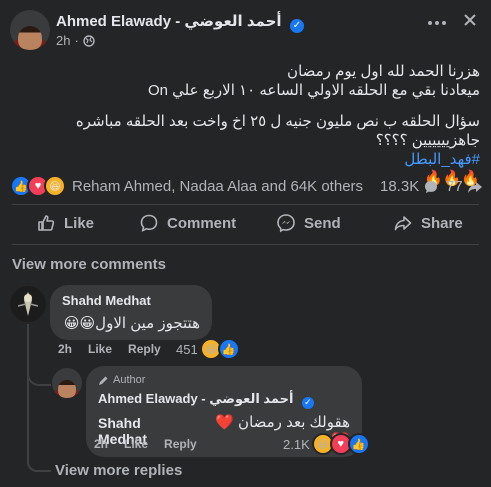  Describe the element at coordinates (39, 467) in the screenshot. I see `more-replies-connector` at that location.